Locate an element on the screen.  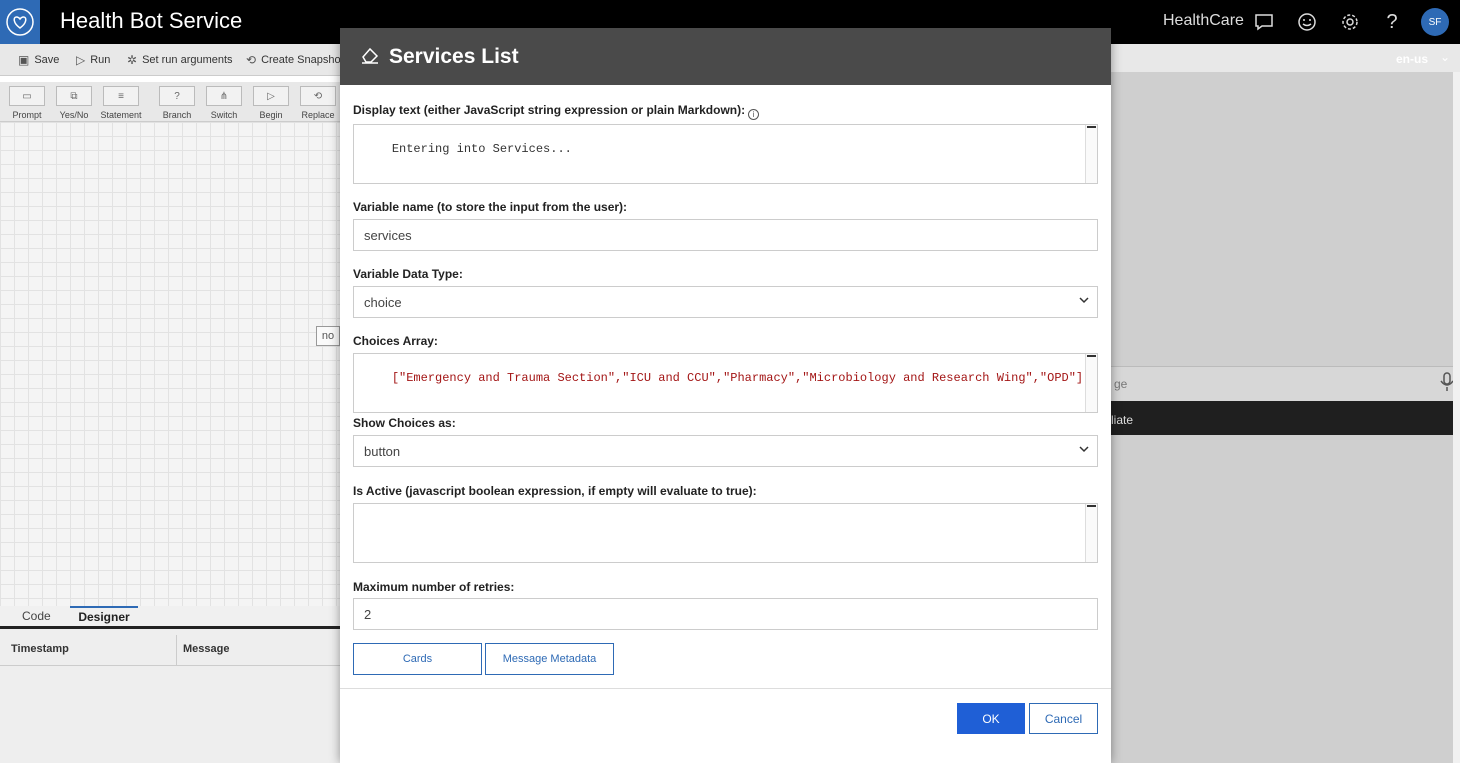
cancel-button: Cancel is located at coordinates (1063, 718).